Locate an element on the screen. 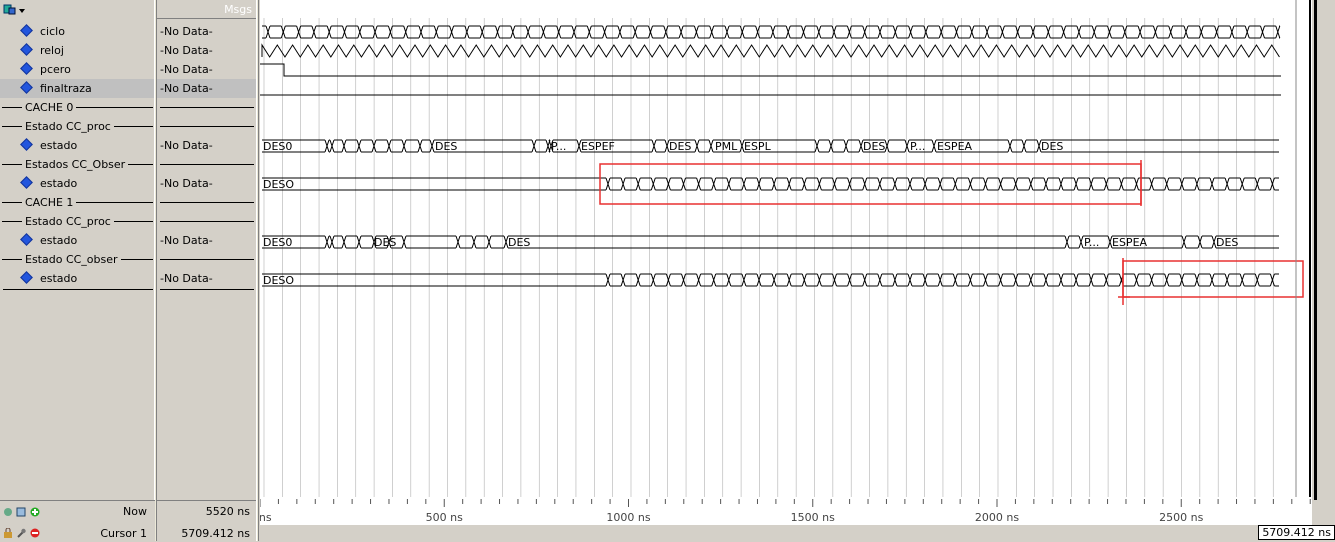 The image size is (1335, 542). remove-cursor-icon is located at coordinates (35, 533).